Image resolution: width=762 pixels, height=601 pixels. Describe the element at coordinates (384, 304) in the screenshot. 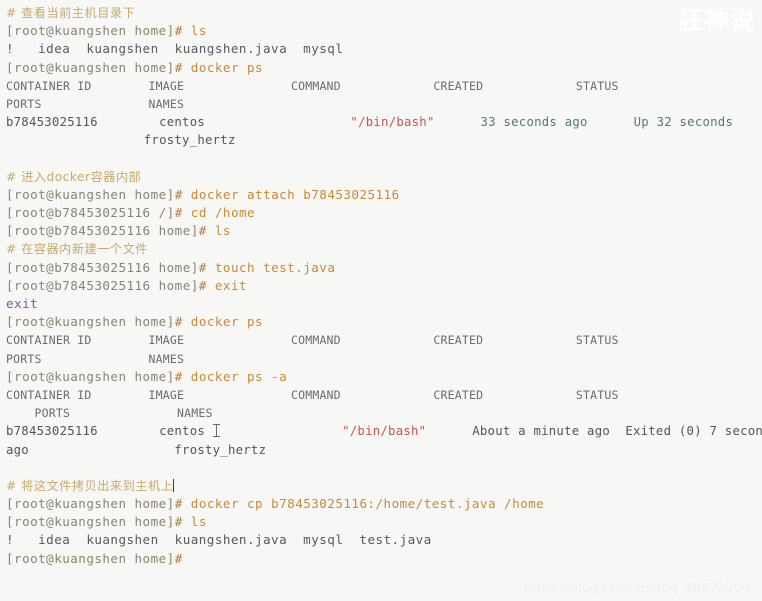

I see `terminal-line-exit-output: exit` at that location.